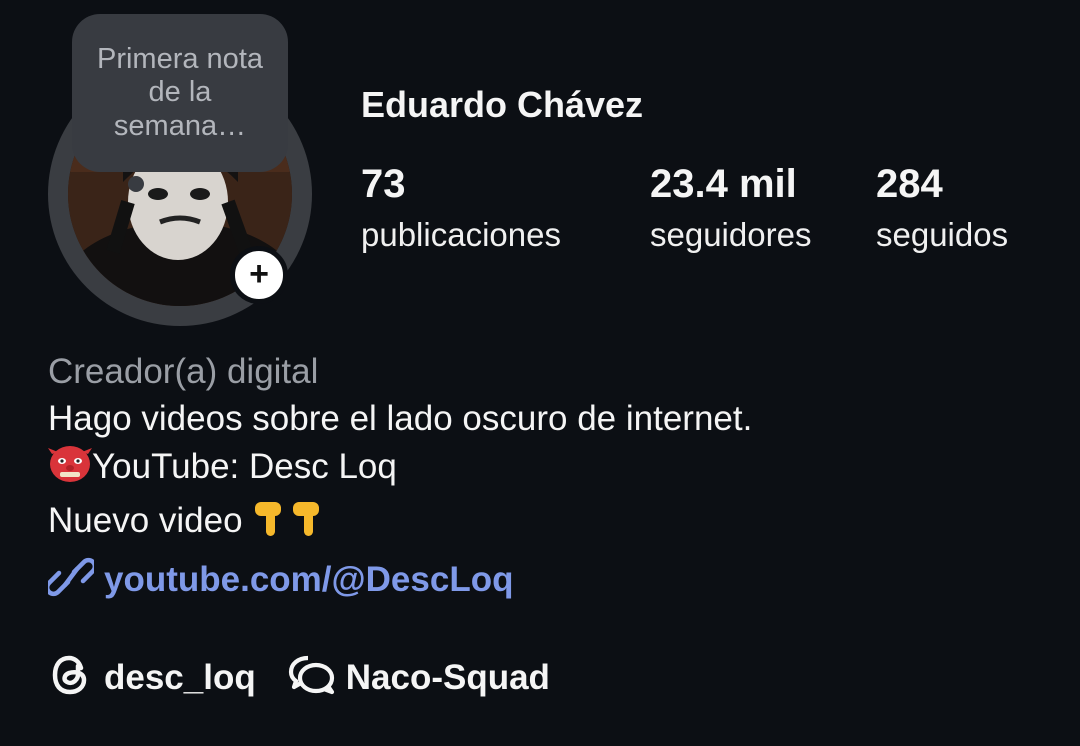  I want to click on pointing-down-emoji-icon, so click(290, 524).